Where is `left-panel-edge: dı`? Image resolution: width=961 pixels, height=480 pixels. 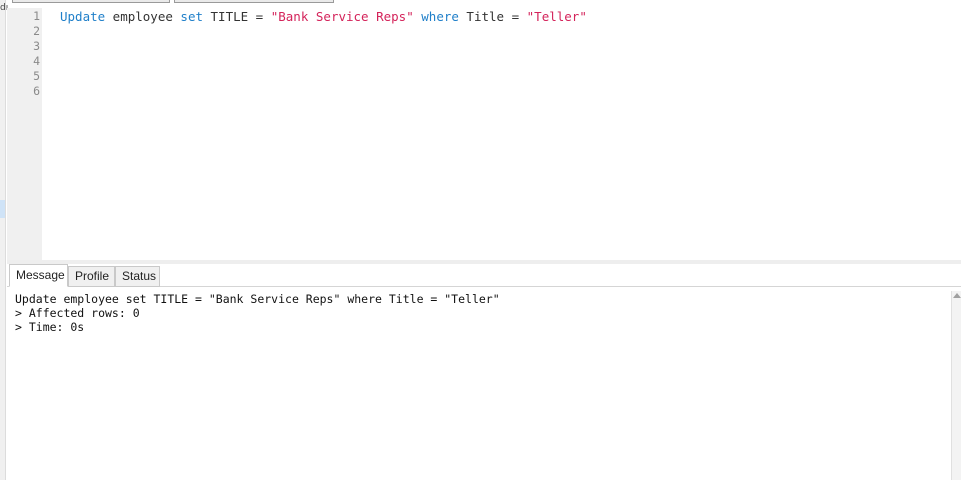 left-panel-edge: dı is located at coordinates (4, 240).